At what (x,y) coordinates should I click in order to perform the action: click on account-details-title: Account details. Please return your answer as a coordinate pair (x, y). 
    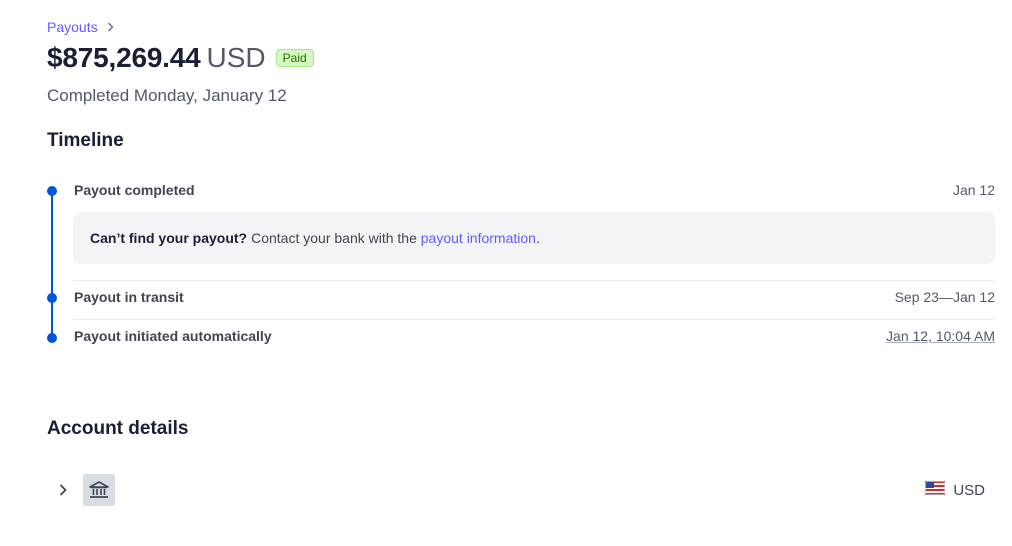
    Looking at the image, I should click on (118, 428).